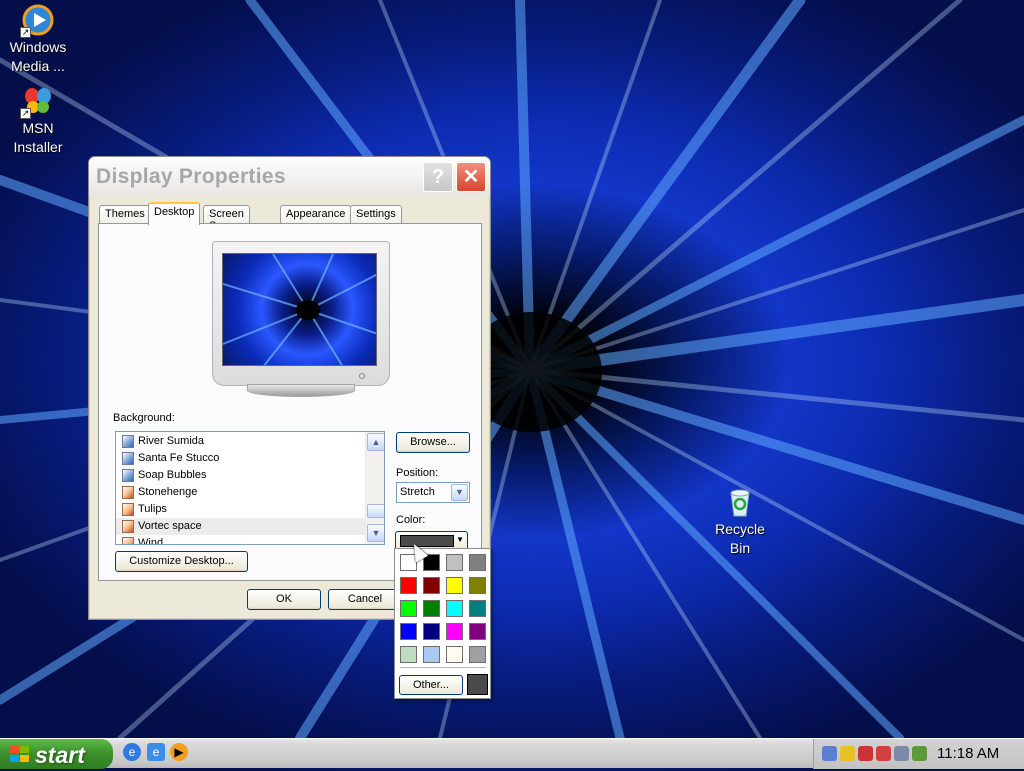  I want to click on system-tray: 11:18 AM, so click(918, 754).